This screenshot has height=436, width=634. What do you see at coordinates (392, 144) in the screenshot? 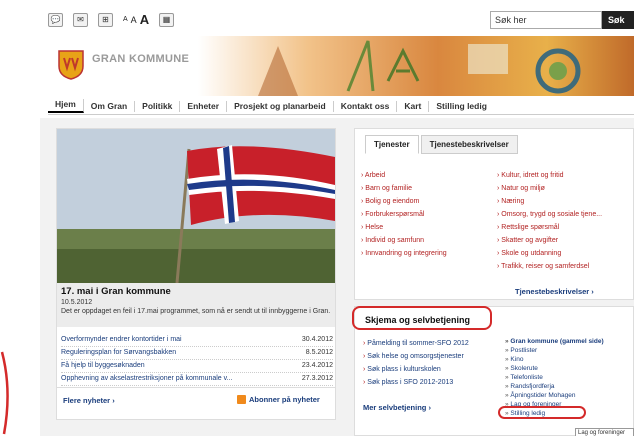
I see `tab-tjenester: Tjenester` at bounding box center [392, 144].